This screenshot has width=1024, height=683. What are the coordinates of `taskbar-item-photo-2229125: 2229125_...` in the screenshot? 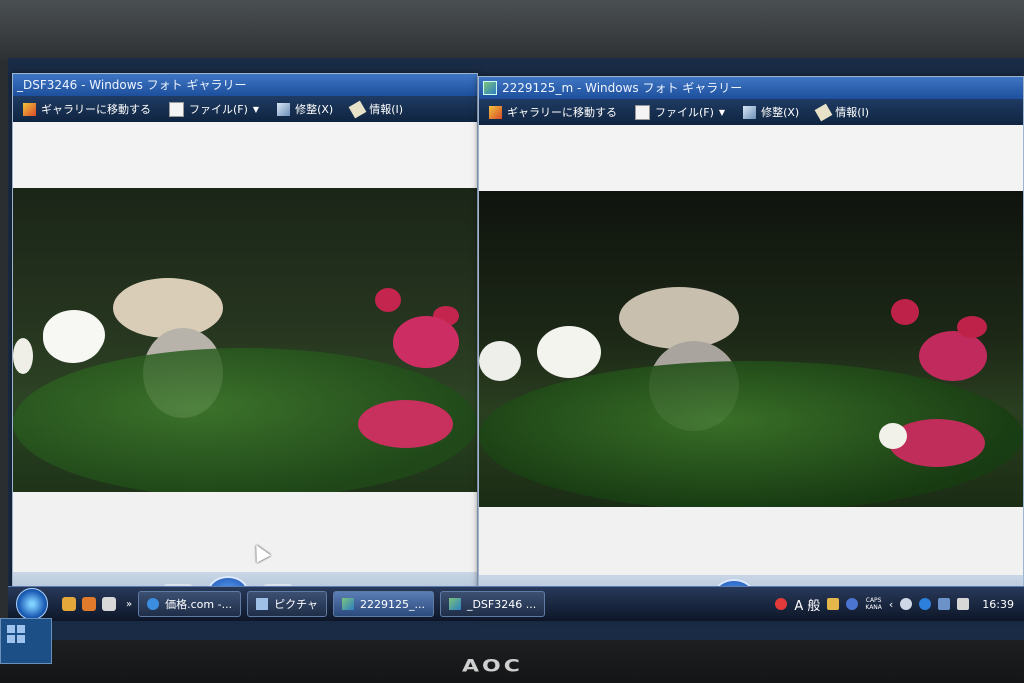 It's located at (383, 604).